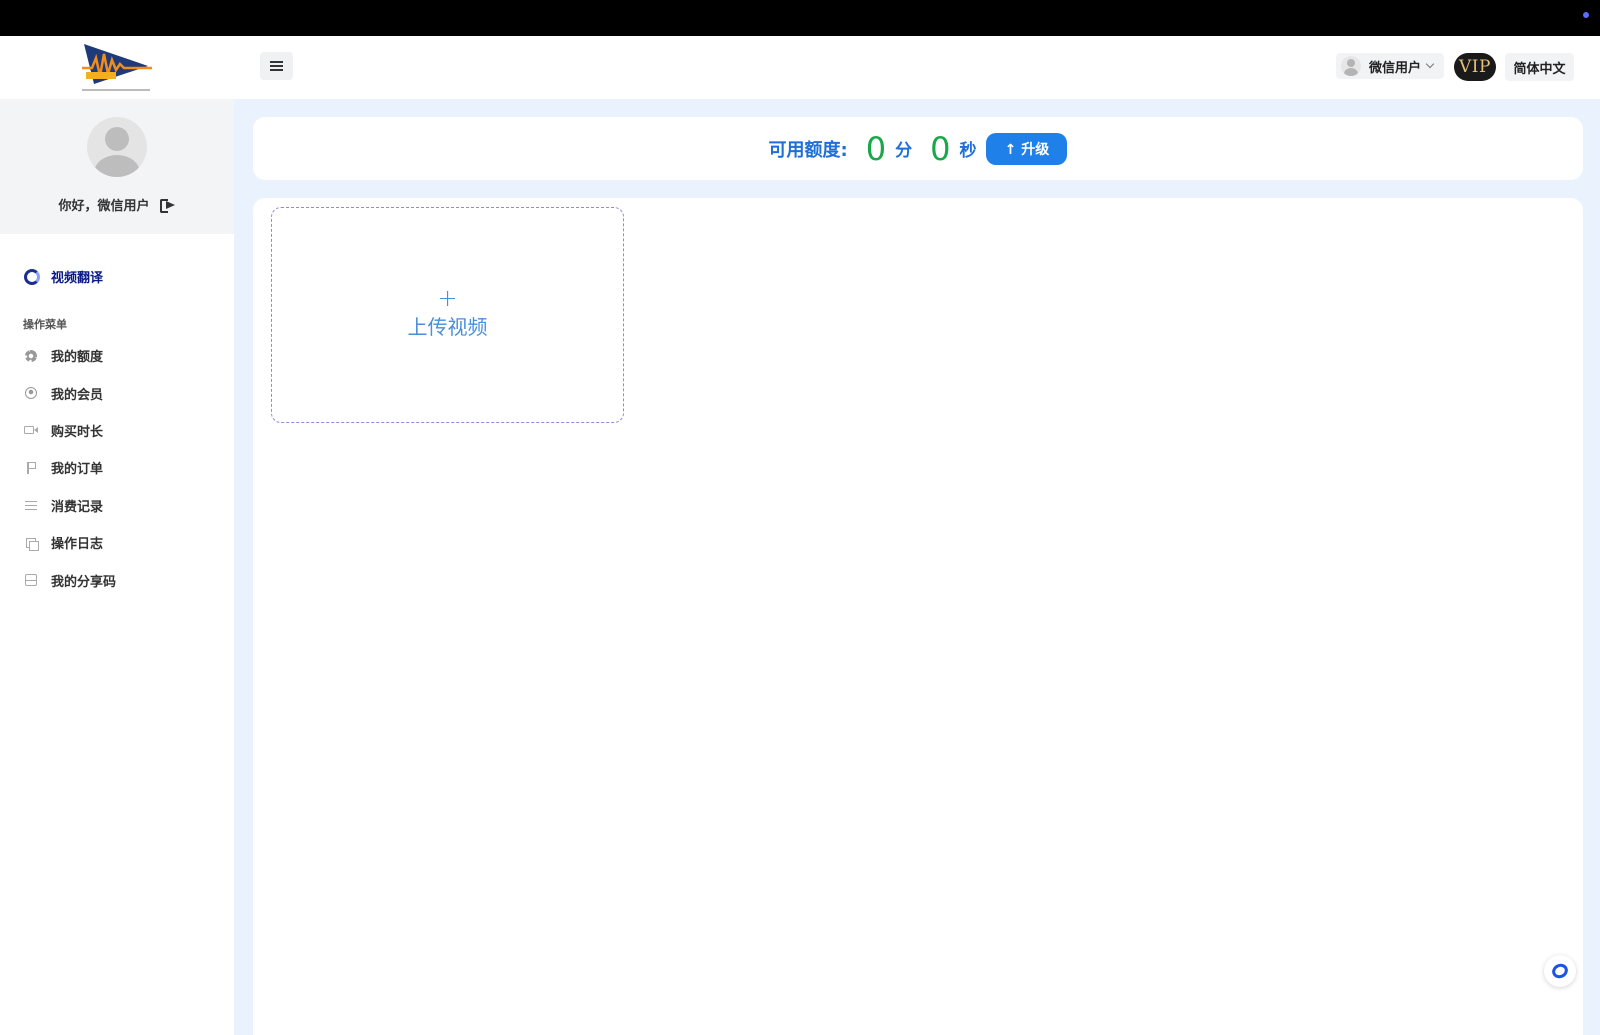 This screenshot has width=1600, height=1035. I want to click on profile-panel: 你好，微信用户, so click(117, 166).